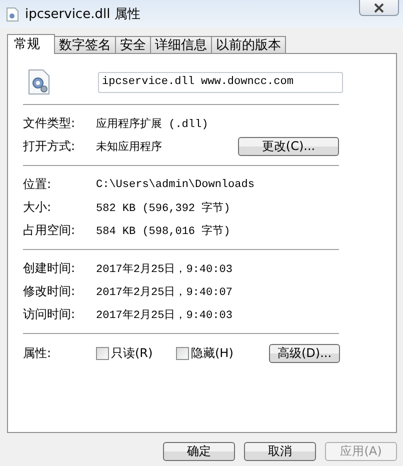  I want to click on checkbox-label: 隐藏(H), so click(212, 353).